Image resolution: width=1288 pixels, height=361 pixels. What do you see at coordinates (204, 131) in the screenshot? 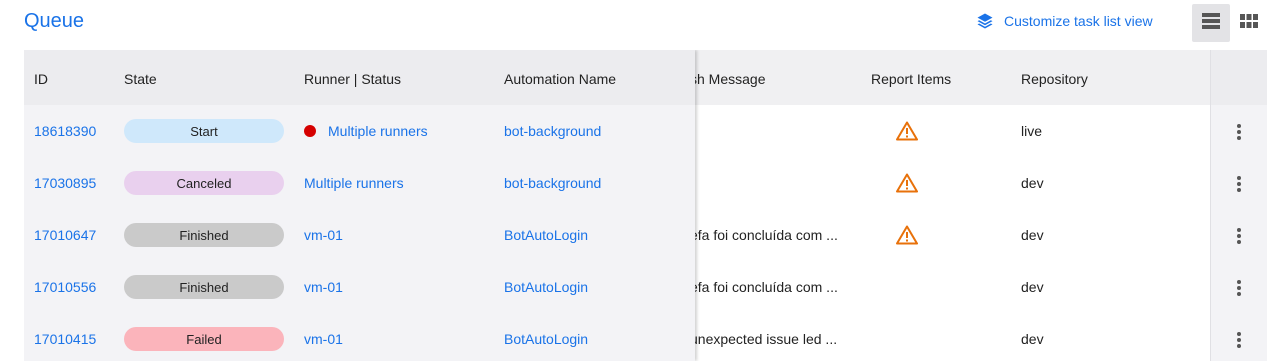
I see `state-badge: Start` at bounding box center [204, 131].